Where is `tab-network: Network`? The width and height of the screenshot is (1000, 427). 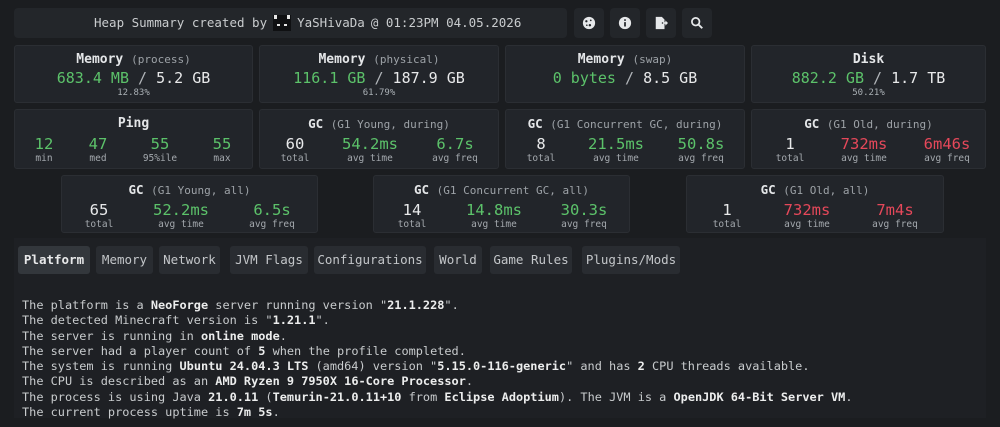 tab-network: Network is located at coordinates (189, 260).